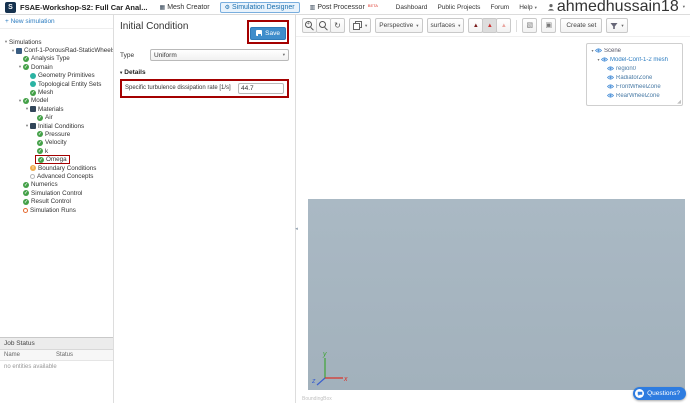 Image resolution: width=690 pixels, height=403 pixels. I want to click on tab-post-processor: ▥ Post Processor BETA, so click(344, 7).